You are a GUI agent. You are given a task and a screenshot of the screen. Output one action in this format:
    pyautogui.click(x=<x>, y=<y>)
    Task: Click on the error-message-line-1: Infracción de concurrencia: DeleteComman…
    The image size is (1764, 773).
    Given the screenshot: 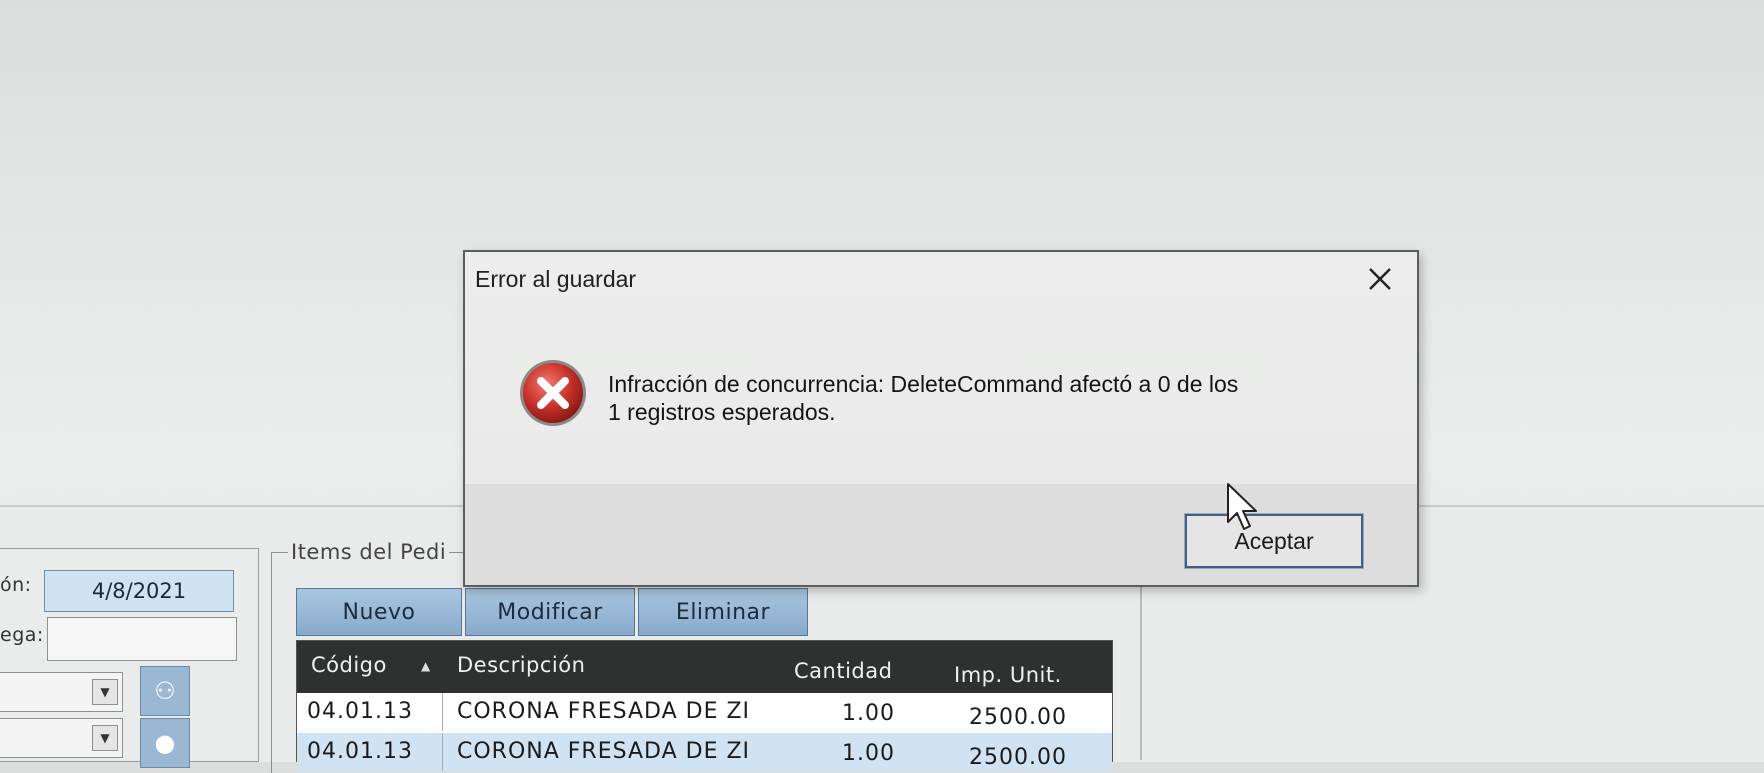 What is the action you would take?
    pyautogui.click(x=923, y=384)
    